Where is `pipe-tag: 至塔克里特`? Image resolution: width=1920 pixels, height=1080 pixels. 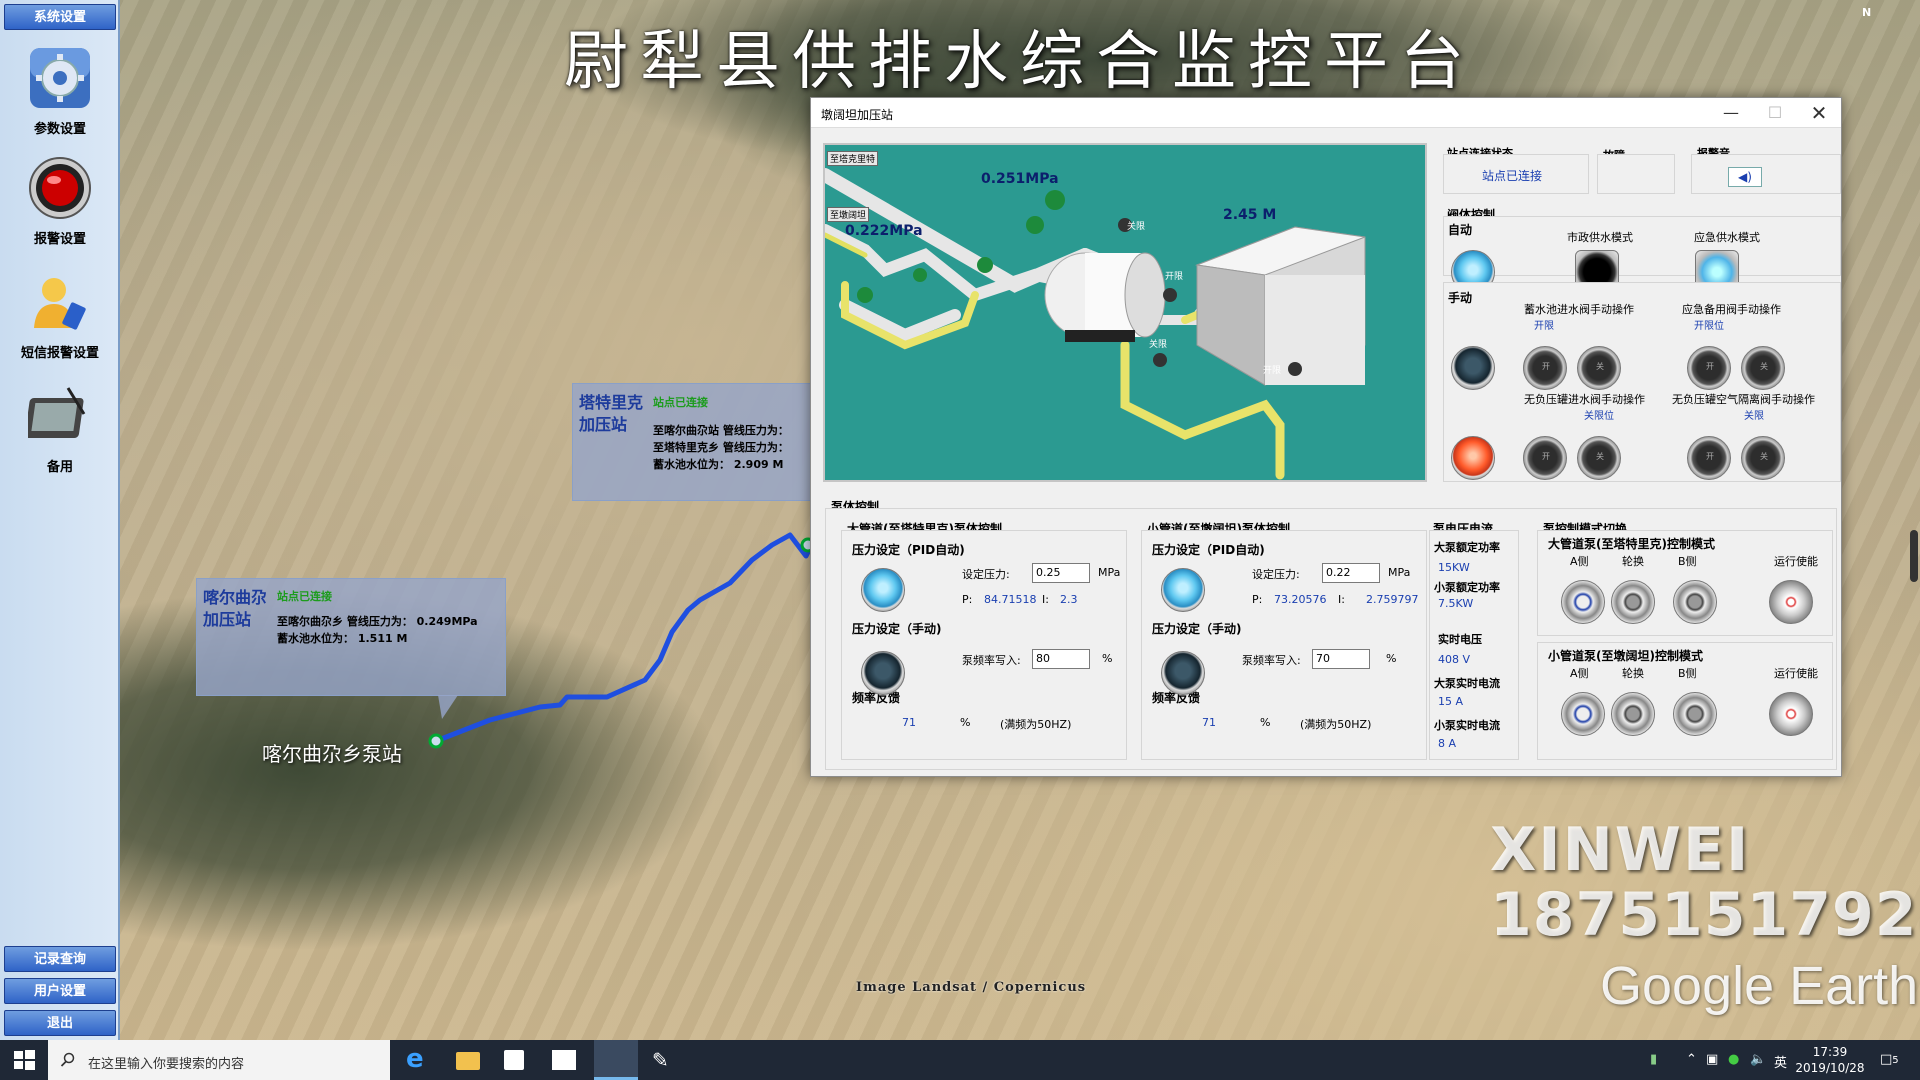
pipe-tag: 至塔克里特 is located at coordinates (853, 158).